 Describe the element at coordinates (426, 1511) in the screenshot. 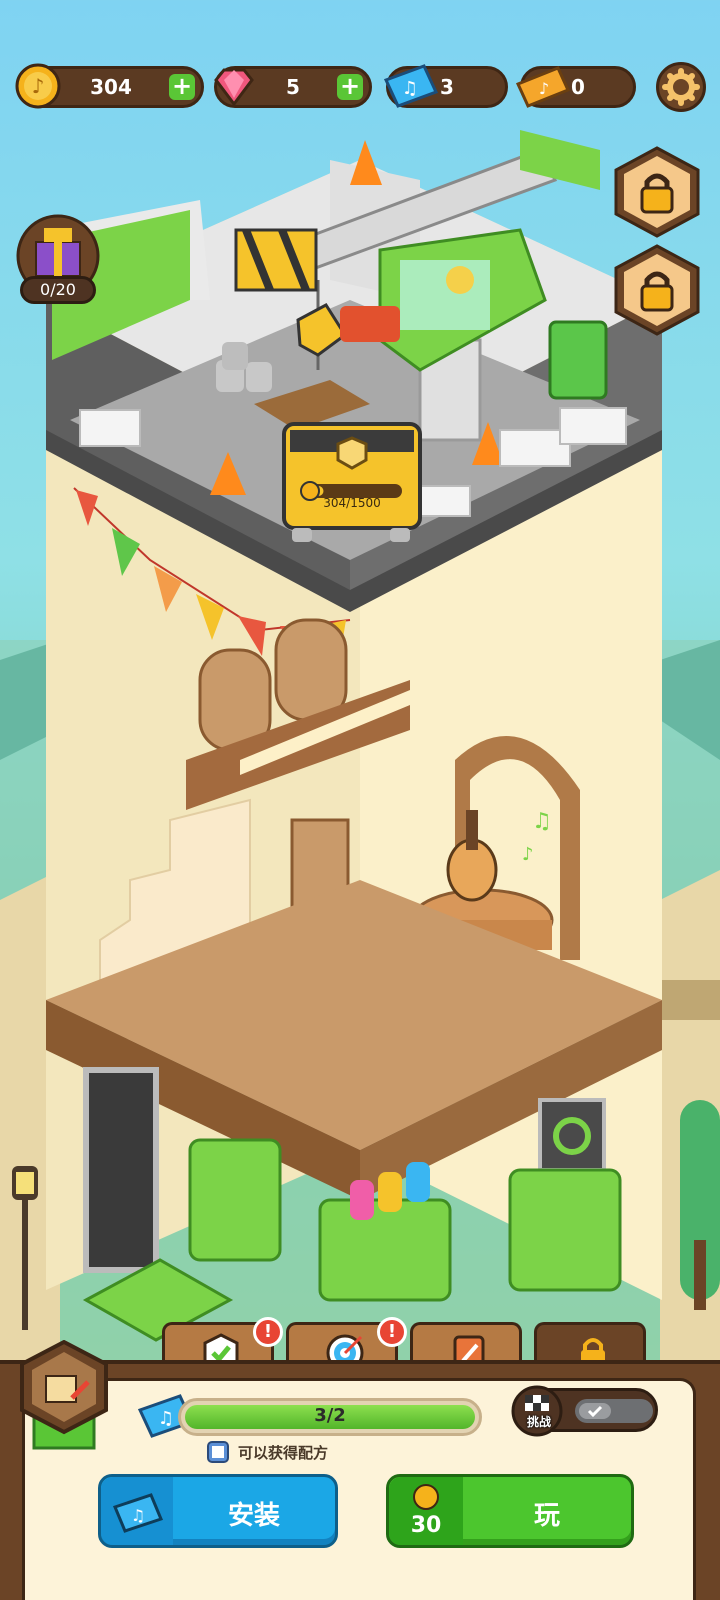

I see `play-cost-area: 30` at that location.